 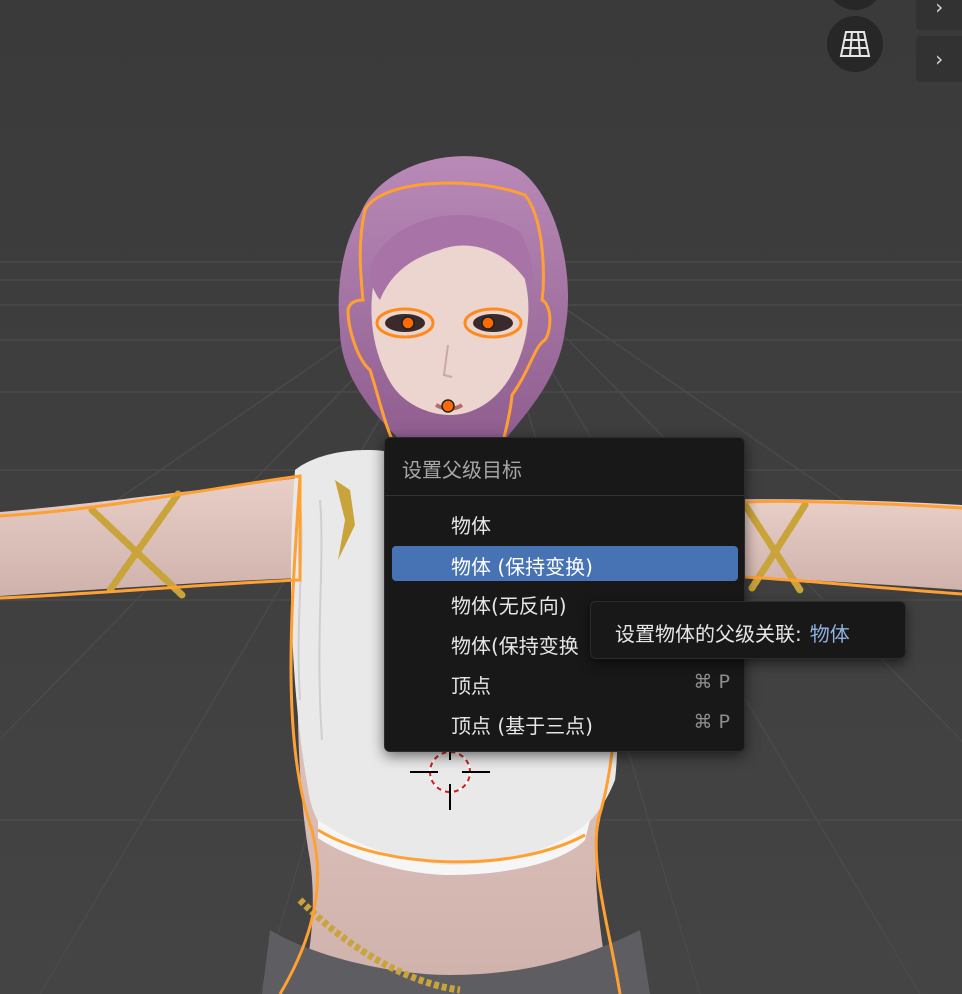 What do you see at coordinates (708, 634) in the screenshot?
I see `tooltip-description: 设置物体的父级关联:` at bounding box center [708, 634].